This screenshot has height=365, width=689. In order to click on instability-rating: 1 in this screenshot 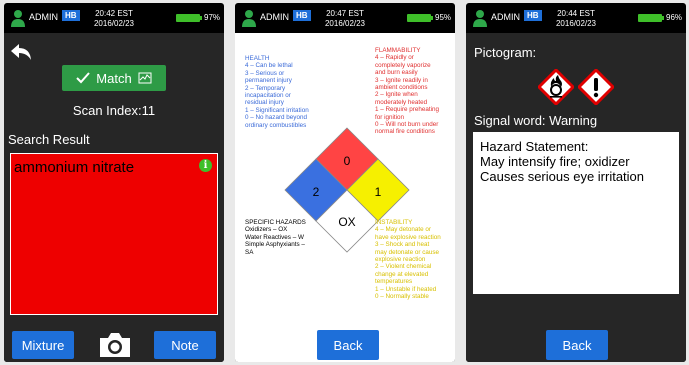, I will do `click(378, 192)`.